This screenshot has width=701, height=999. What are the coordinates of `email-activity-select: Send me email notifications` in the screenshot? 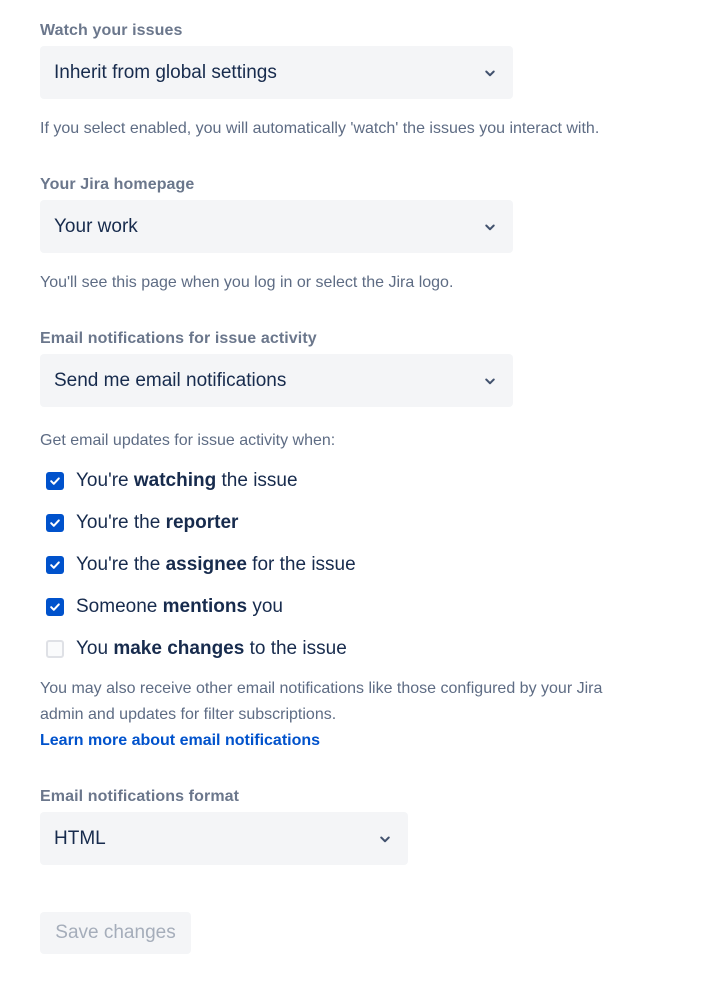 It's located at (276, 380).